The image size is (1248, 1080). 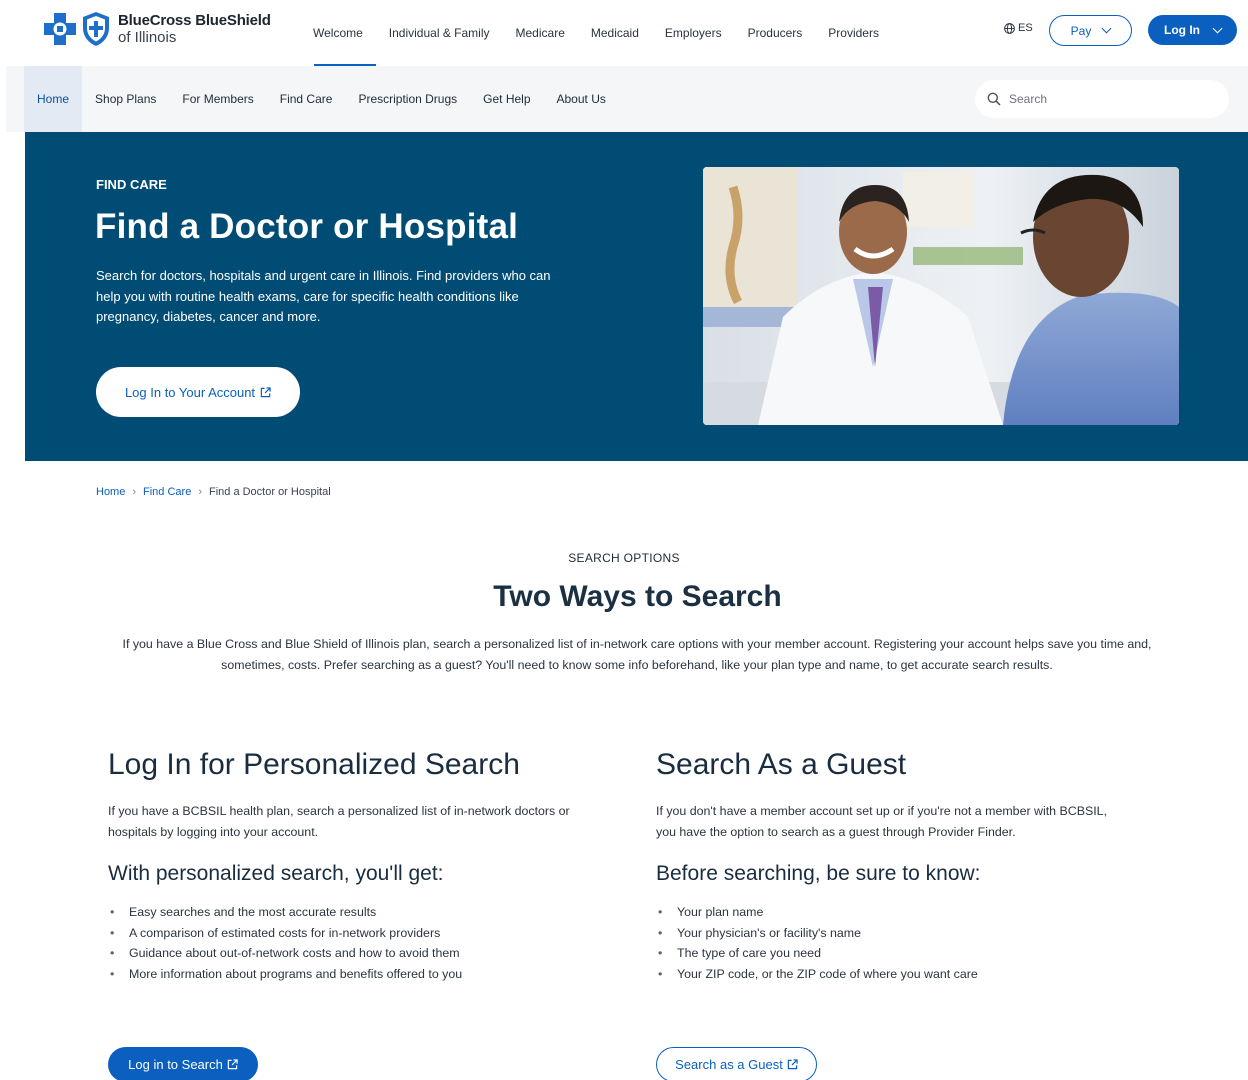 What do you see at coordinates (775, 33) in the screenshot?
I see `util-nav-producers: Producers` at bounding box center [775, 33].